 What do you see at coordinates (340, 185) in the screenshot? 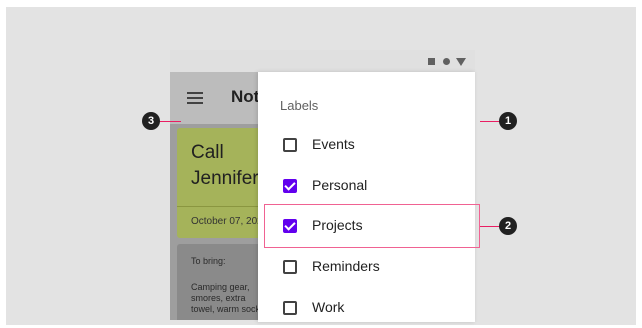
I see `menu-item-label: Personal` at bounding box center [340, 185].